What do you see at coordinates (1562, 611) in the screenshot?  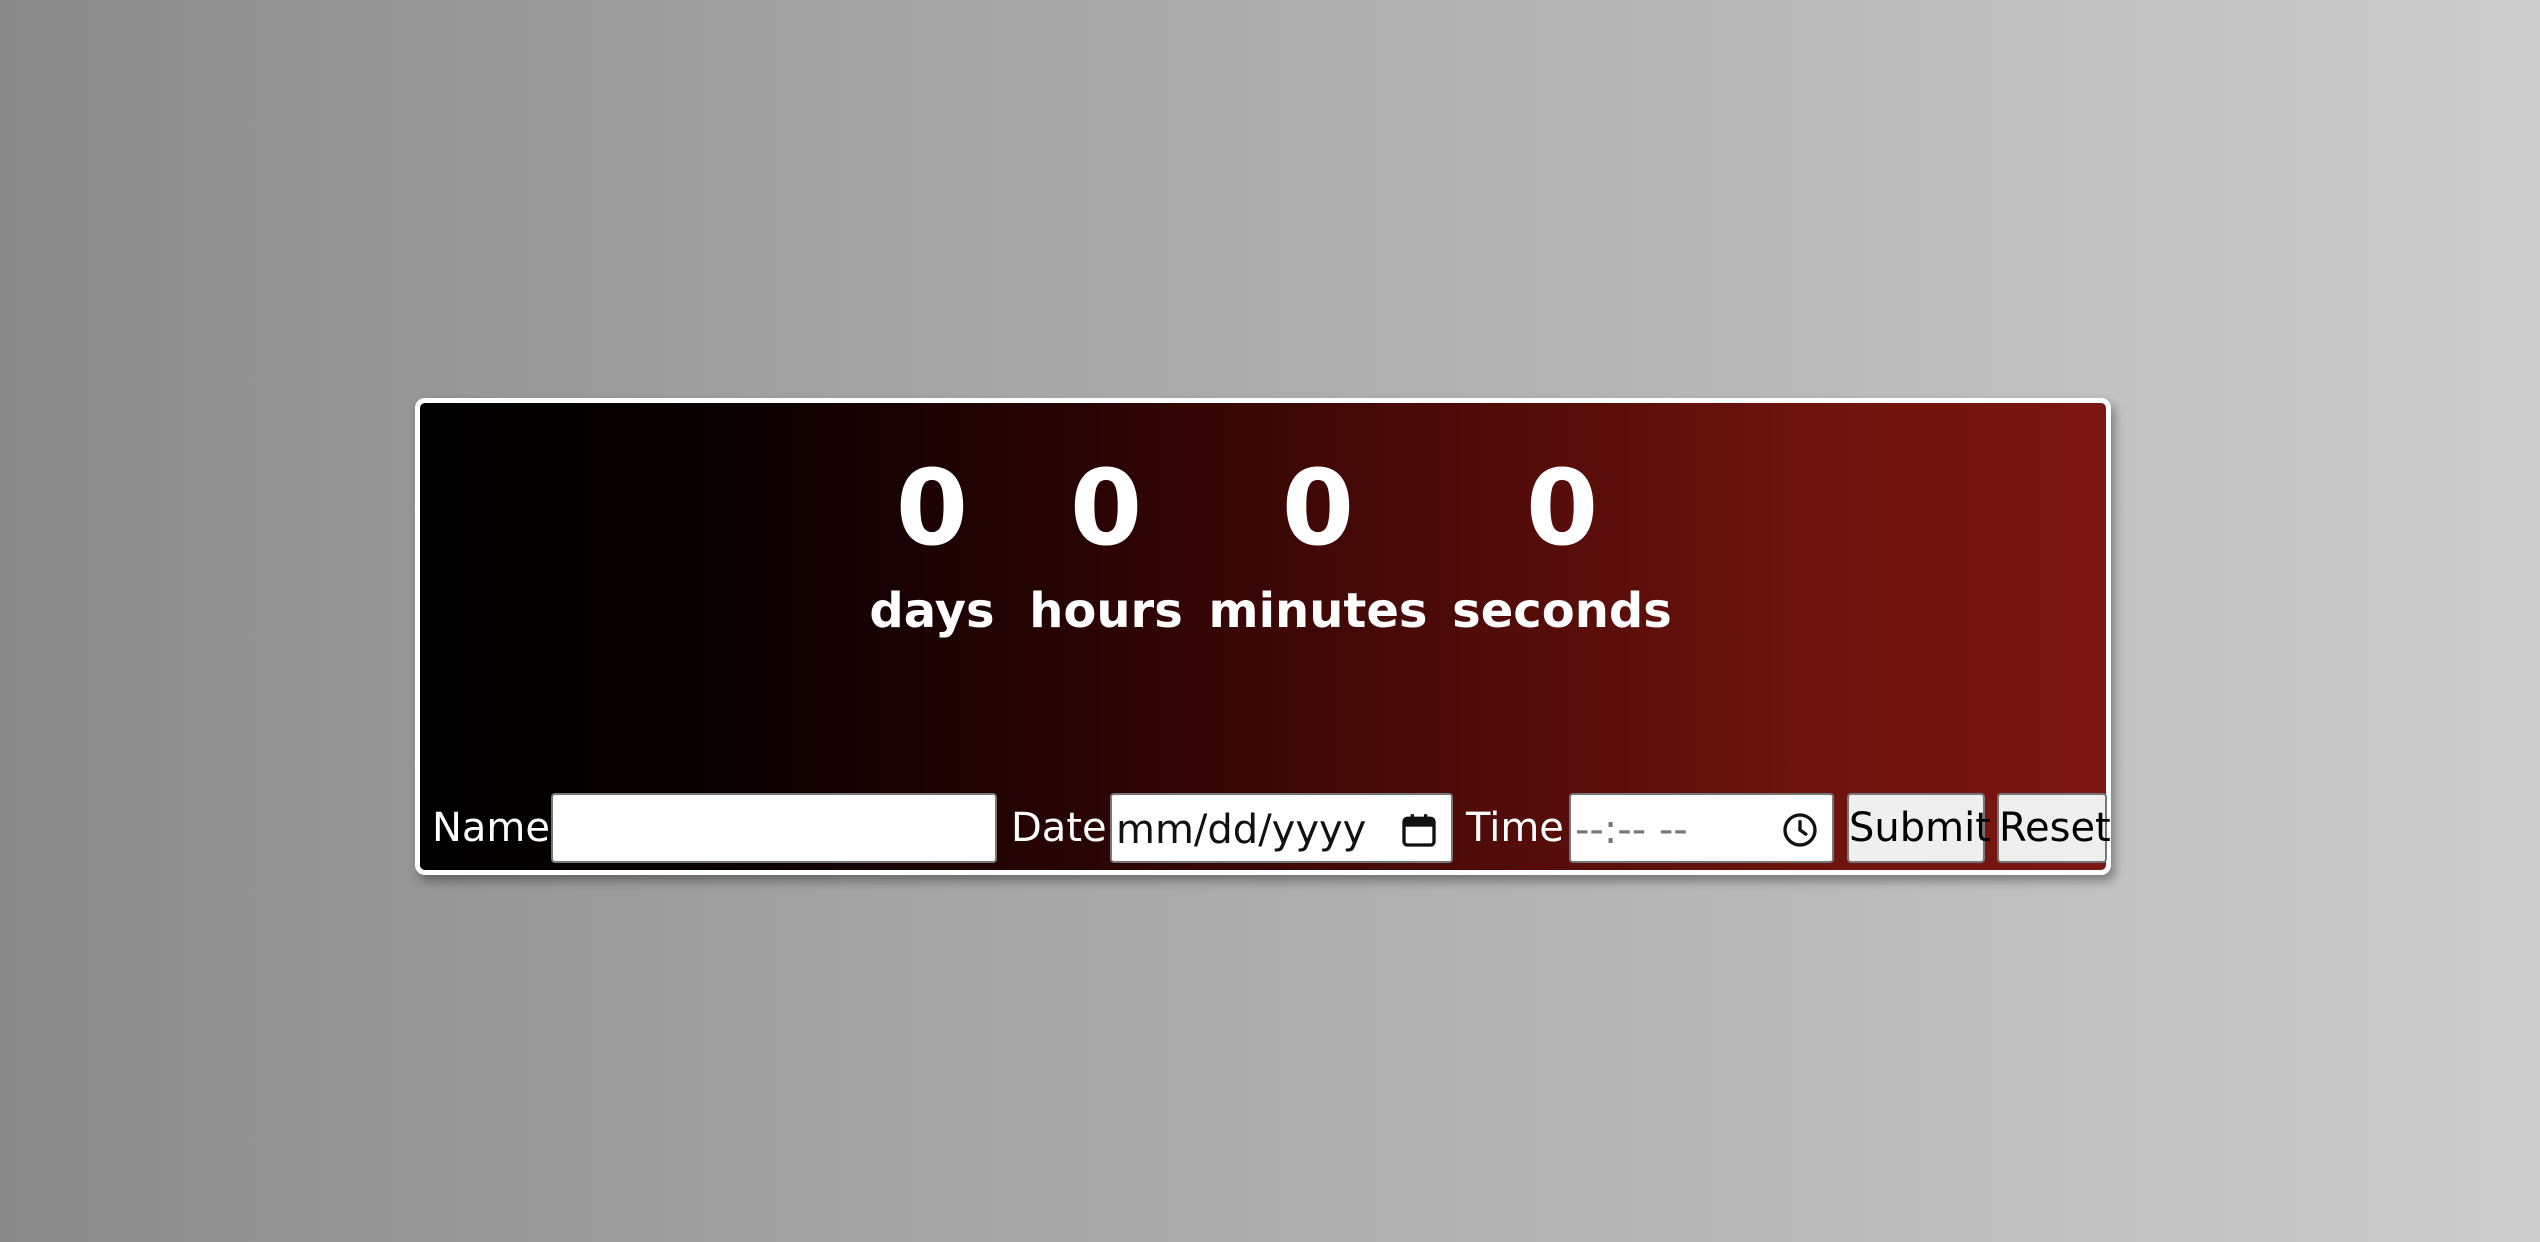 I see `seconds-label: seconds` at bounding box center [1562, 611].